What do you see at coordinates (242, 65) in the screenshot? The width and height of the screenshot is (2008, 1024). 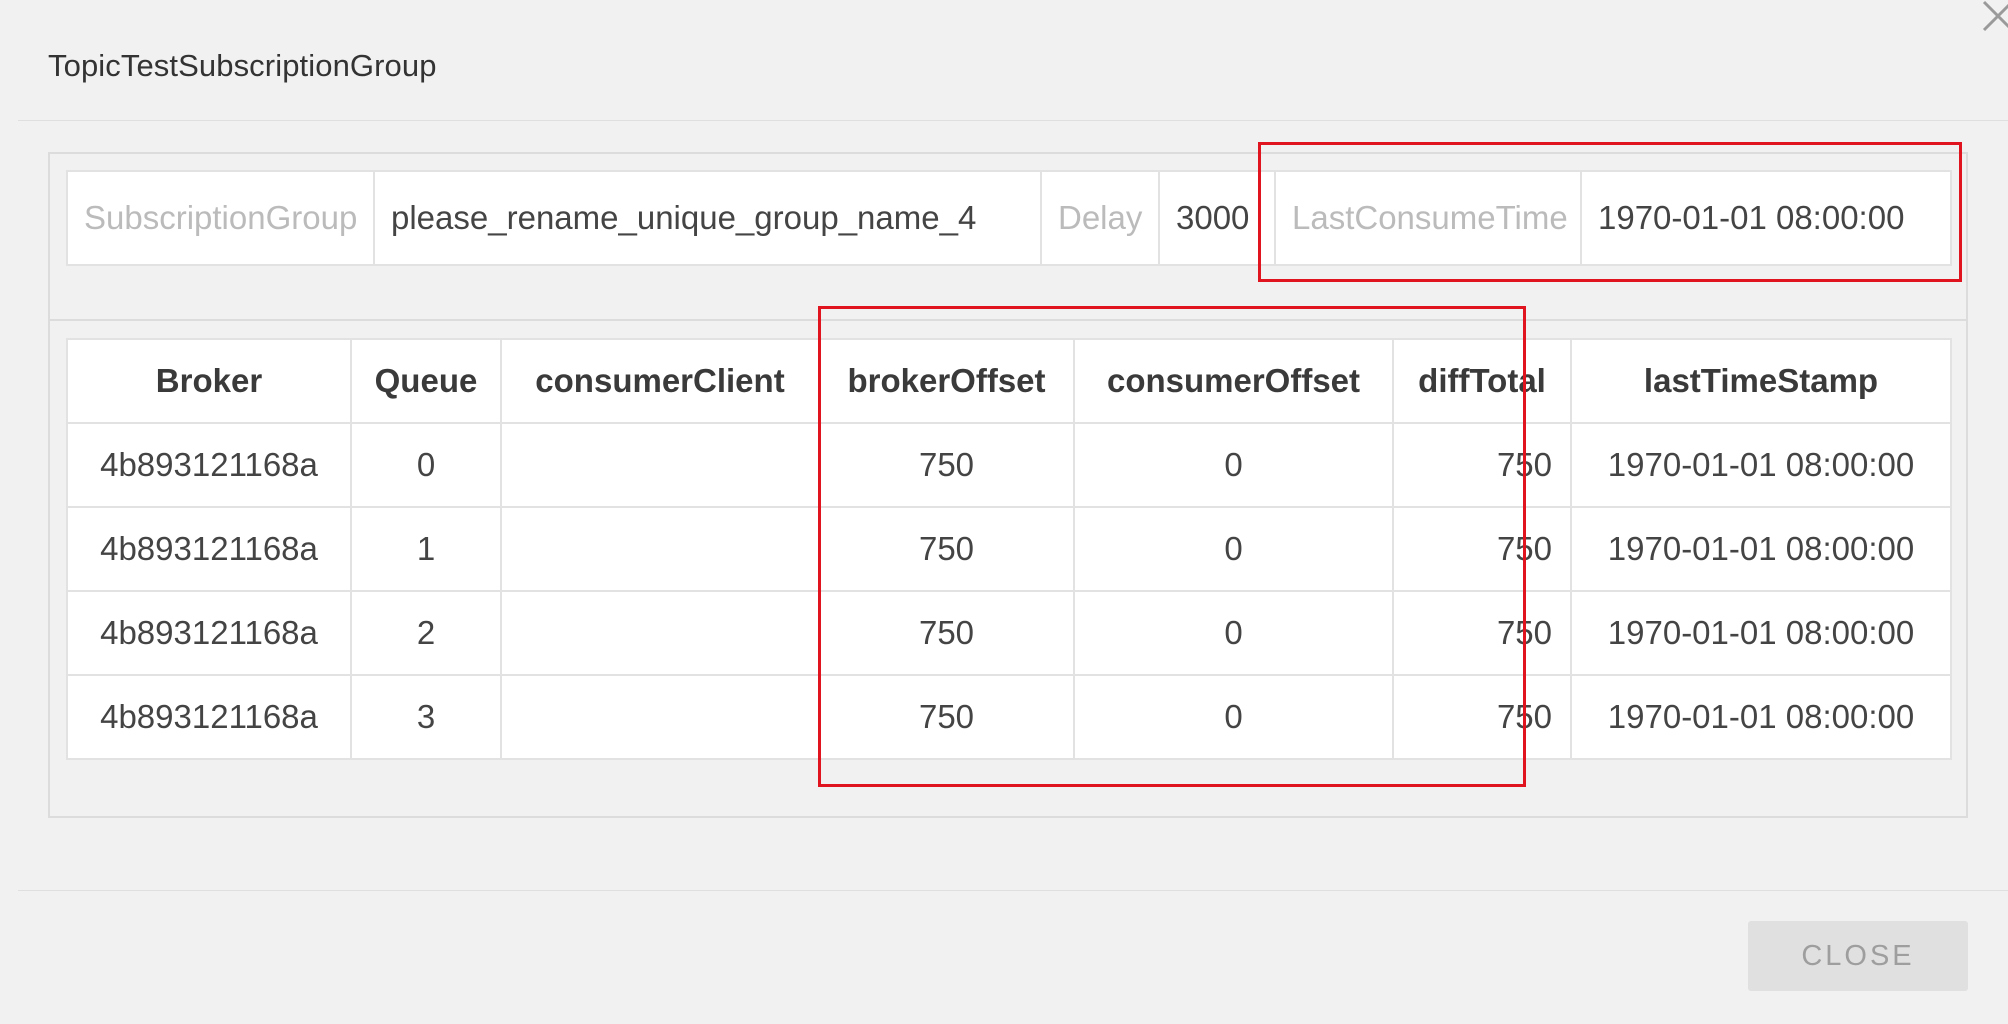 I see `dialog-title: TopicTestSubscriptionGroup` at bounding box center [242, 65].